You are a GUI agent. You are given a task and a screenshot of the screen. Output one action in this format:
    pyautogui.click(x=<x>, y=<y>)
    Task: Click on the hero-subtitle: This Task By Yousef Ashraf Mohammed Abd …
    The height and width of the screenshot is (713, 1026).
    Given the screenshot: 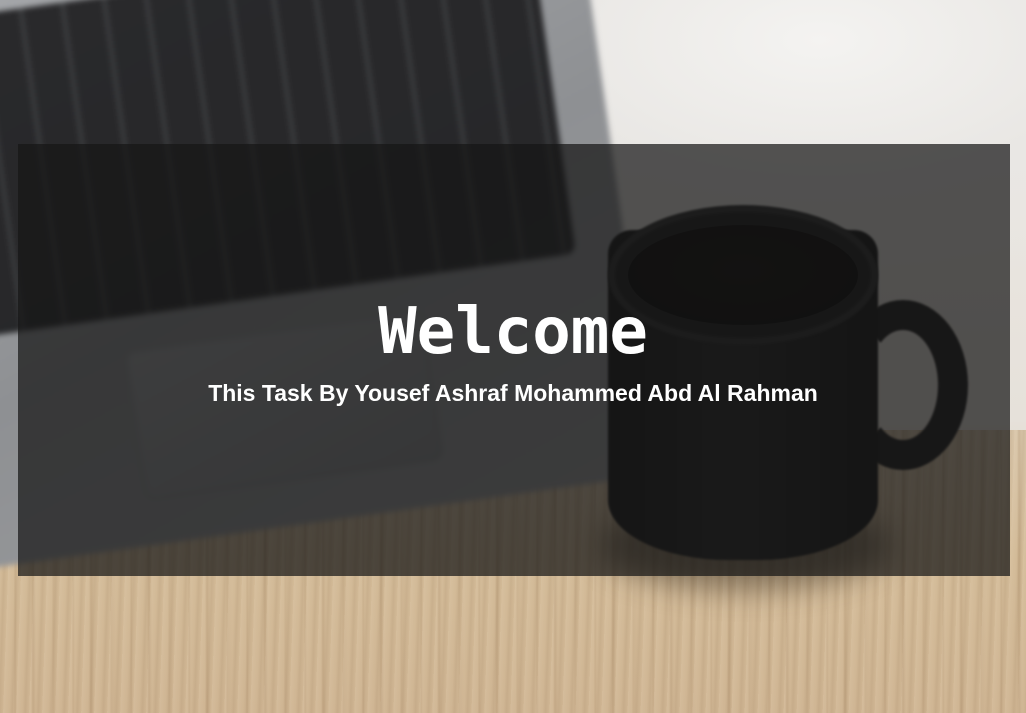 What is the action you would take?
    pyautogui.click(x=513, y=393)
    